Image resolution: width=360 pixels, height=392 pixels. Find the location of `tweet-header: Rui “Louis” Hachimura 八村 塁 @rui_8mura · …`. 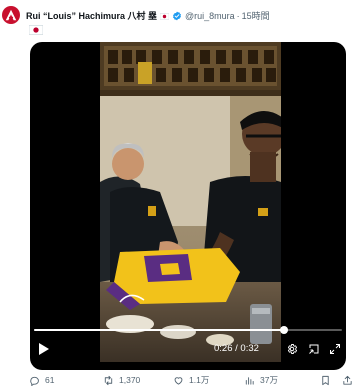

tweet-header: Rui “Louis” Hachimura 八村 塁 @rui_8mura · … is located at coordinates (189, 16).